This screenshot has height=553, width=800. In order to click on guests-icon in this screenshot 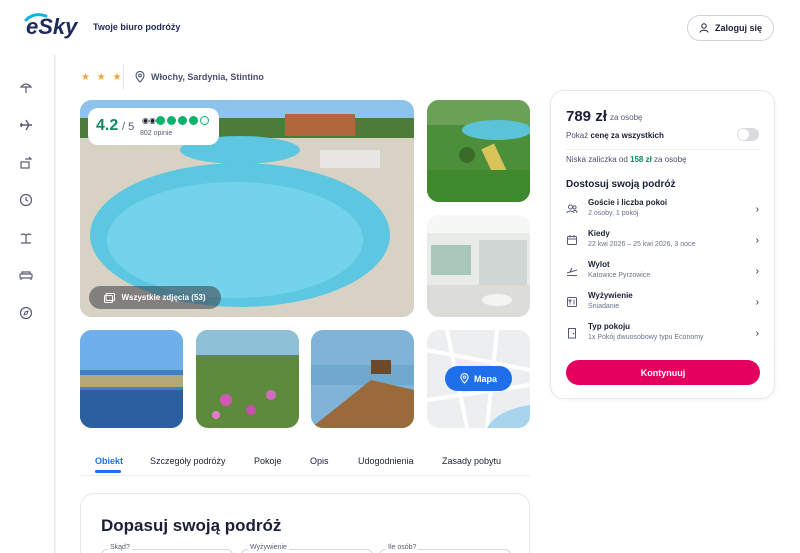, I will do `click(572, 209)`.